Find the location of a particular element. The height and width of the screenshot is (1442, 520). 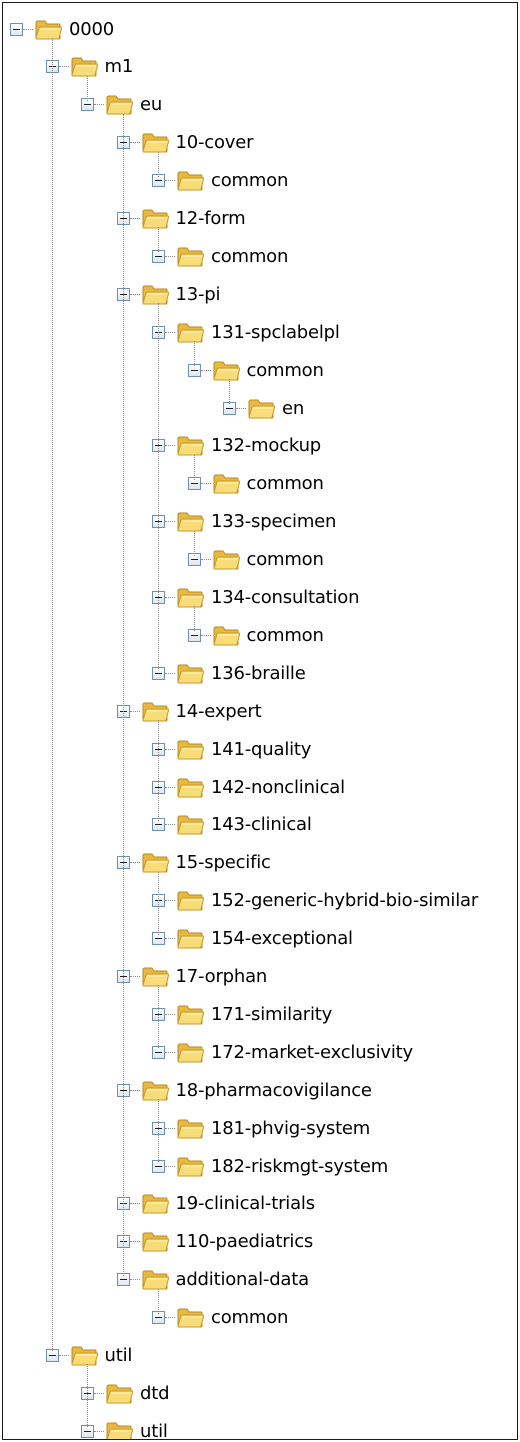

tree-node: 13-pi is located at coordinates (168, 294).